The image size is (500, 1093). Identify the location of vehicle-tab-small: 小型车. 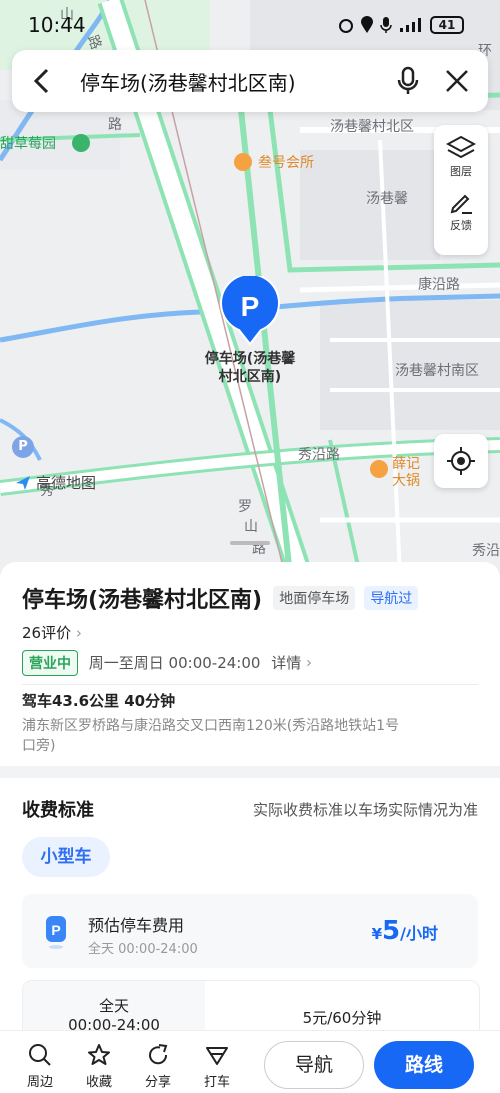
(66, 857).